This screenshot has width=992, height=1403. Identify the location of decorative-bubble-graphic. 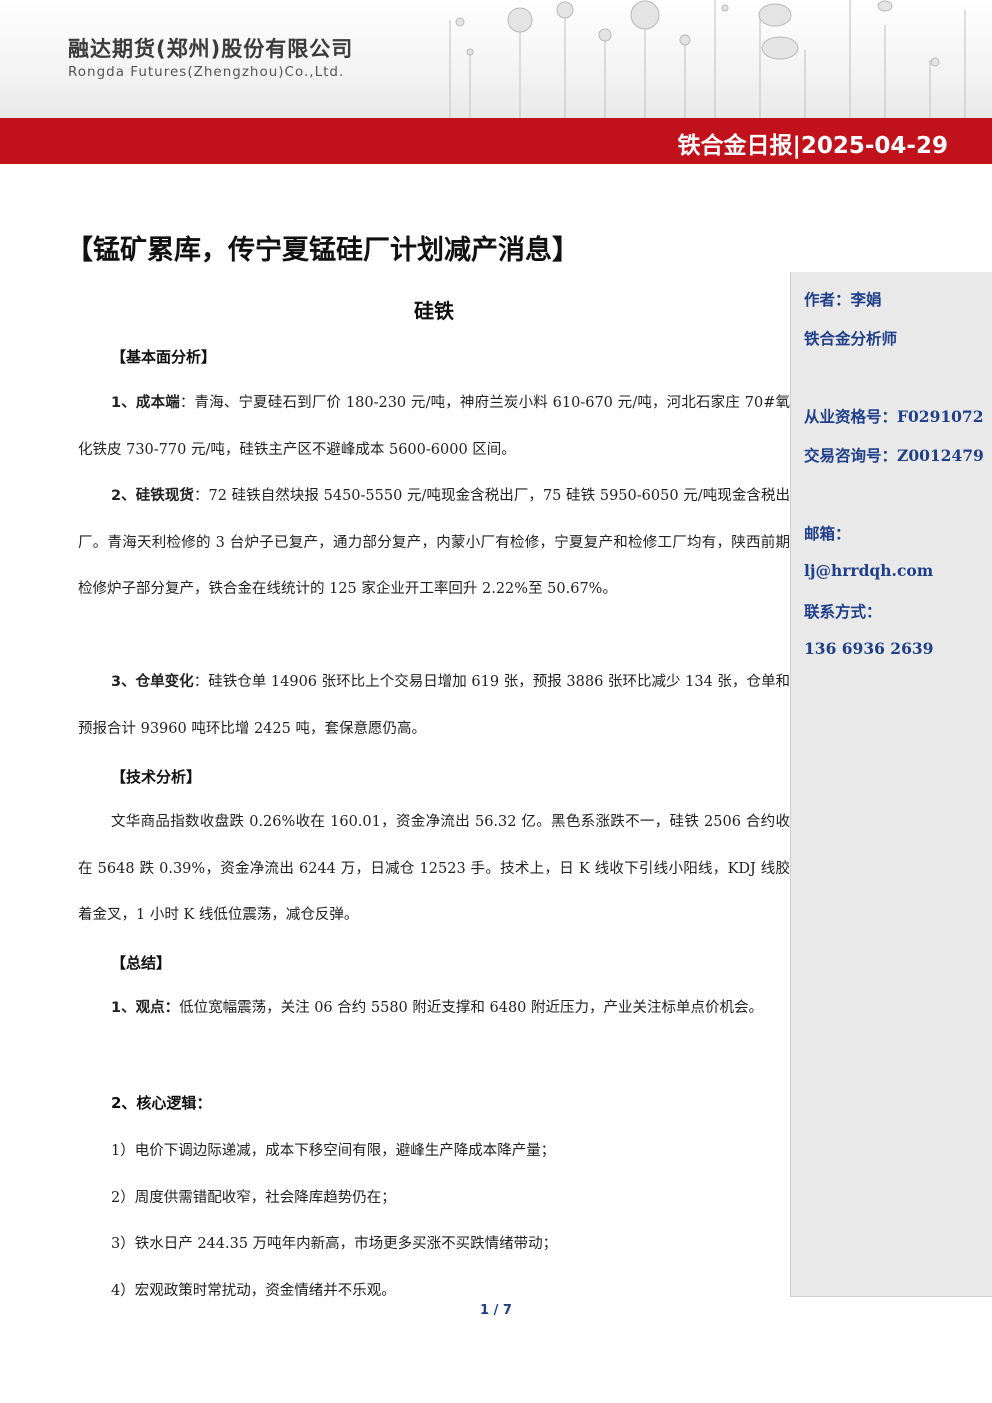
(707, 59).